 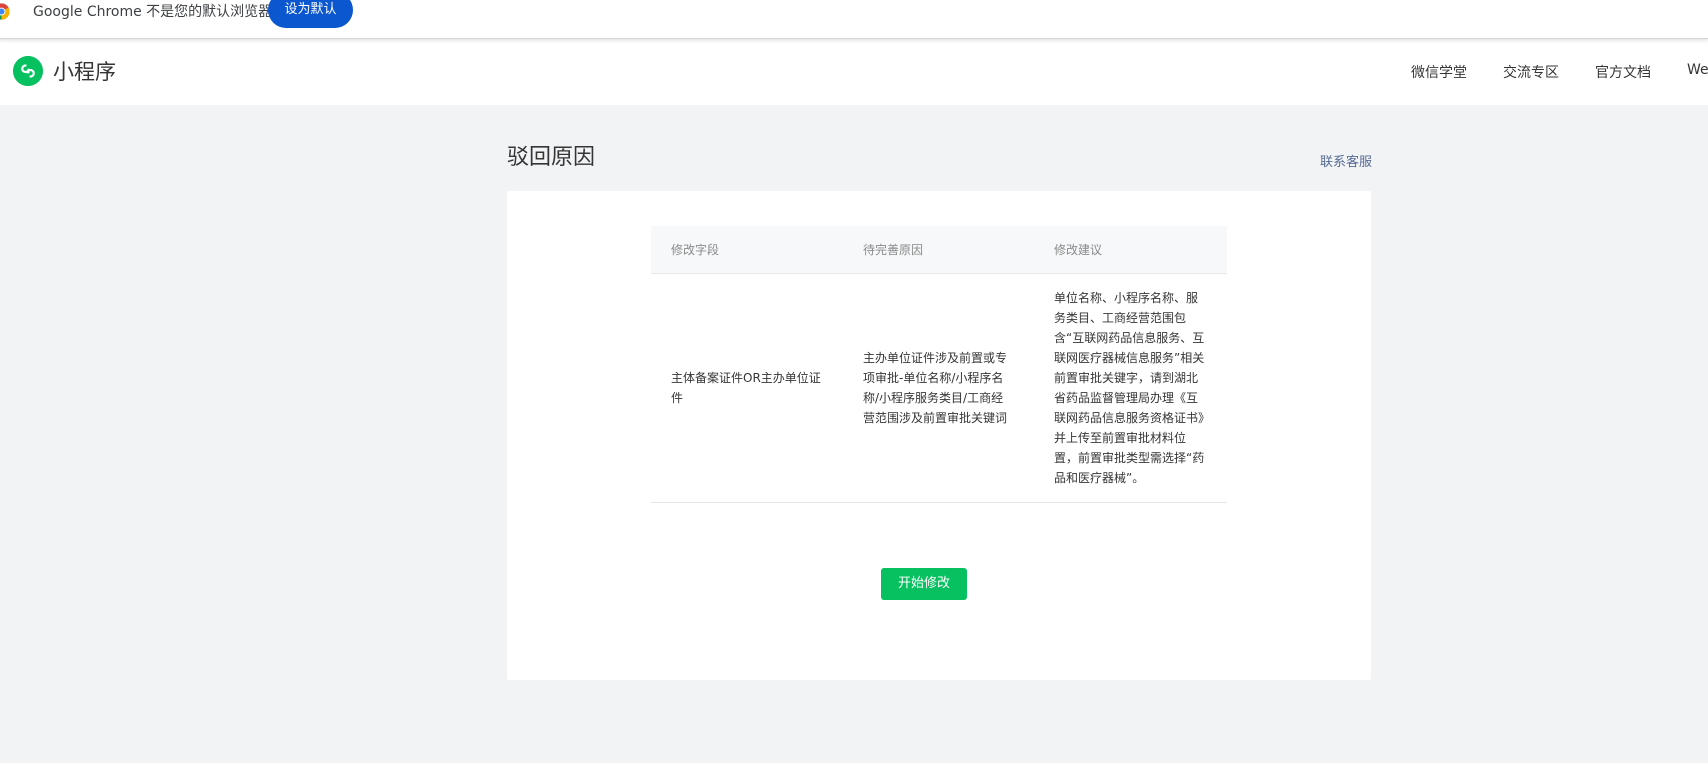 What do you see at coordinates (1623, 72) in the screenshot?
I see `nav-item-docs: 官方文档` at bounding box center [1623, 72].